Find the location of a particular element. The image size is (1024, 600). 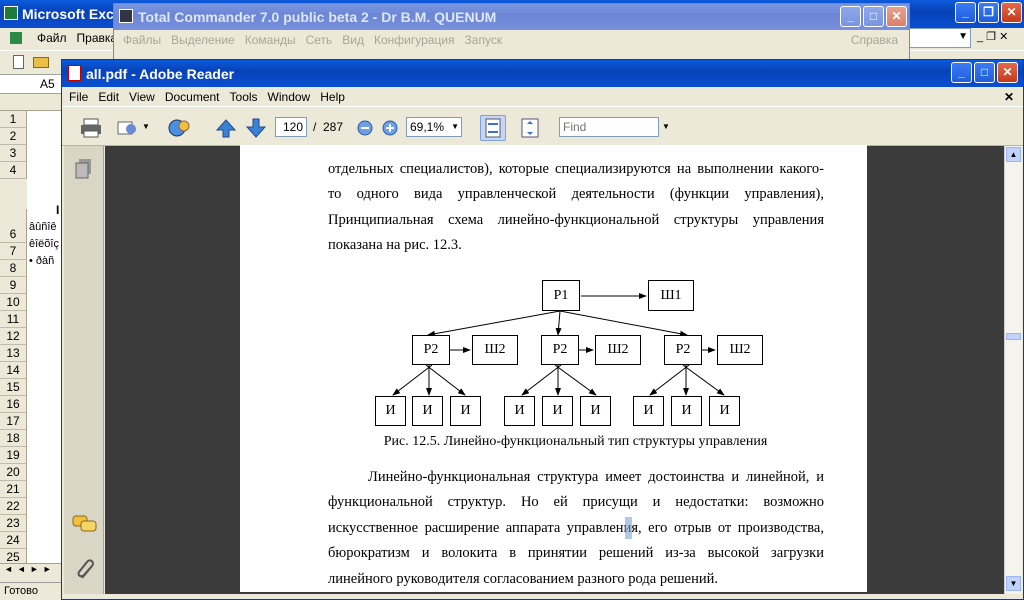

excel-row-header: 19 is located at coordinates (13, 455).